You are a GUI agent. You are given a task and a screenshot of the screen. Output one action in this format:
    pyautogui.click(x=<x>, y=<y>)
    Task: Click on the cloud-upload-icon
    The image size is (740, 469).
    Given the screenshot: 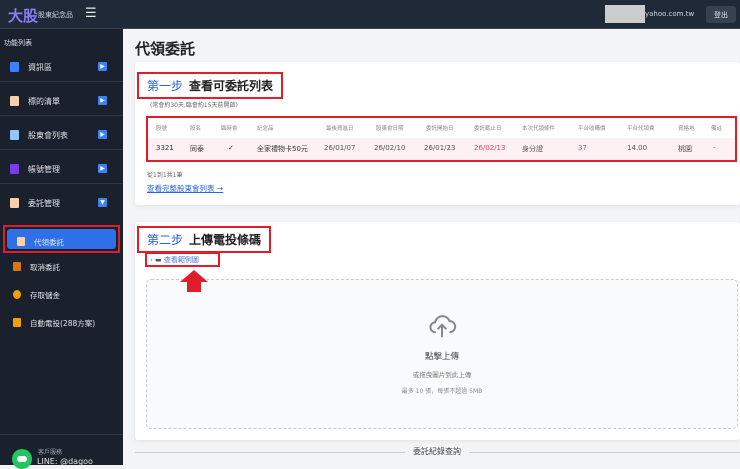 What is the action you would take?
    pyautogui.click(x=443, y=326)
    